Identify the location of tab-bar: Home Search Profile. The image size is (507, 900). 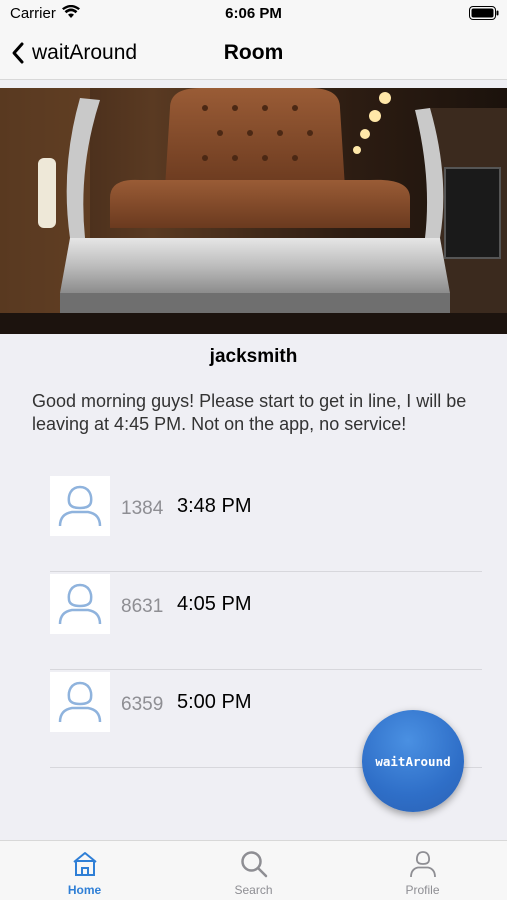
(253, 870).